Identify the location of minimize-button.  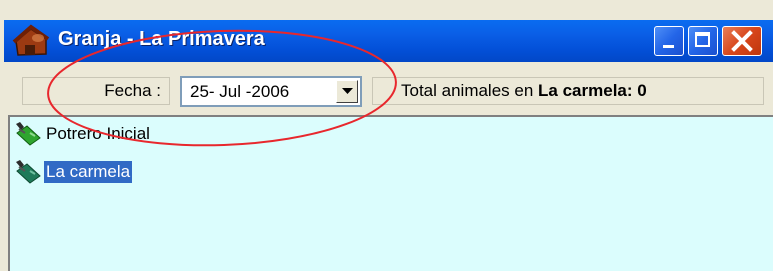
(669, 41).